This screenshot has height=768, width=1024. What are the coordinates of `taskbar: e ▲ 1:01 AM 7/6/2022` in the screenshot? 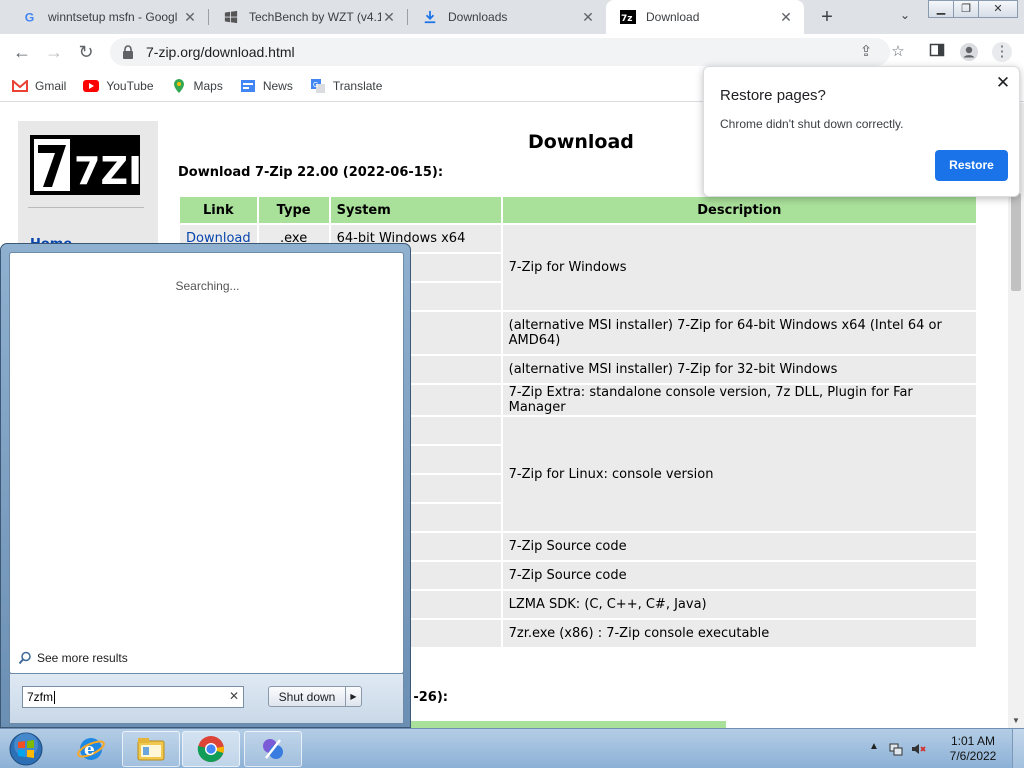 It's located at (512, 748).